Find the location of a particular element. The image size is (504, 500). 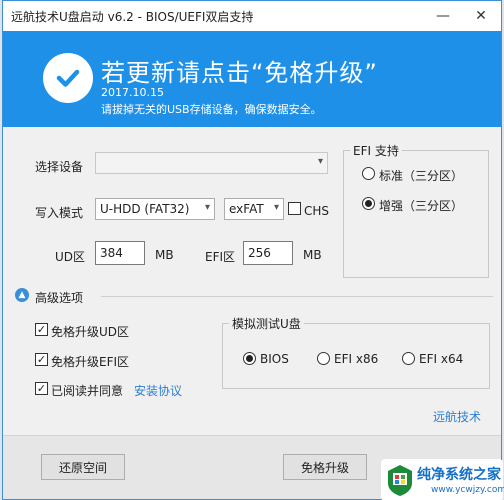

efi-label: EFI区 is located at coordinates (220, 257).